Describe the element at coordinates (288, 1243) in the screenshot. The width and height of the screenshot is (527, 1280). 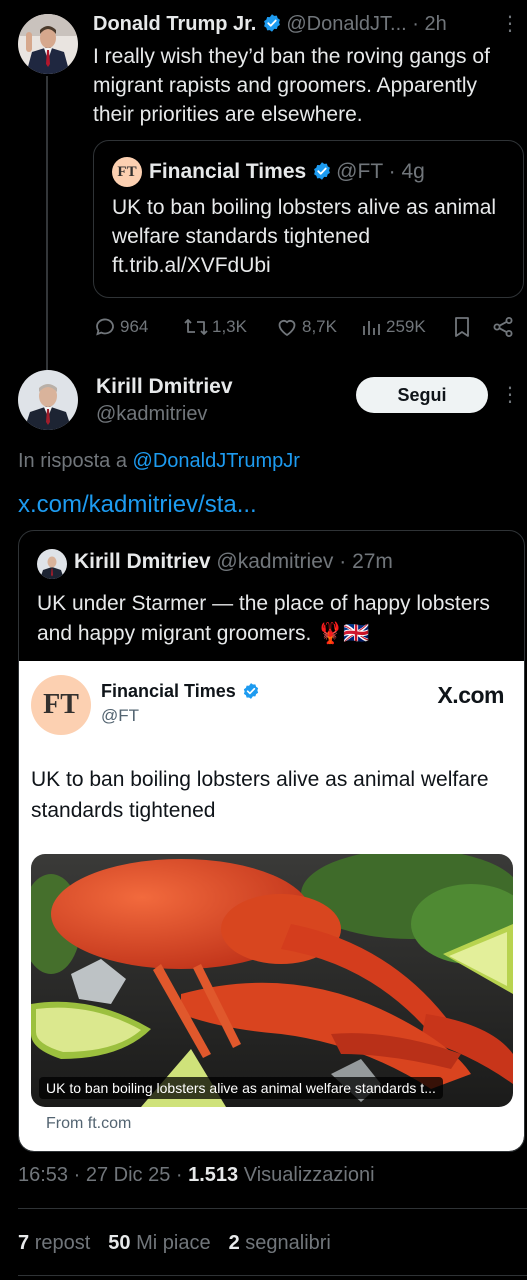
I see `bookmarks-label: segnalibri` at that location.